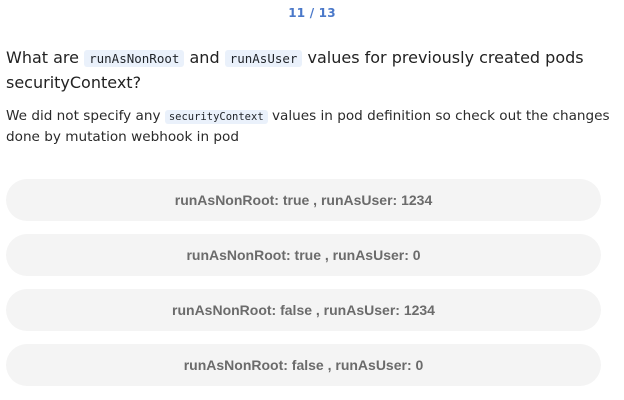 This screenshot has width=624, height=400. I want to click on answer-option-1: runAsNonRoot: true , runAsUser: 1234, so click(303, 200).